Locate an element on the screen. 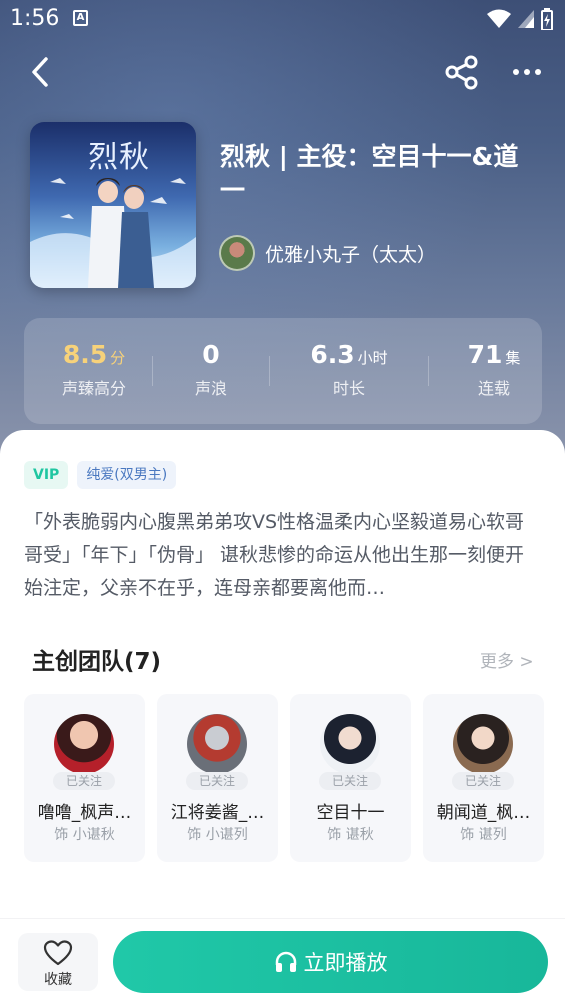 This screenshot has width=565, height=1004. stat-number: 0 is located at coordinates (211, 354).